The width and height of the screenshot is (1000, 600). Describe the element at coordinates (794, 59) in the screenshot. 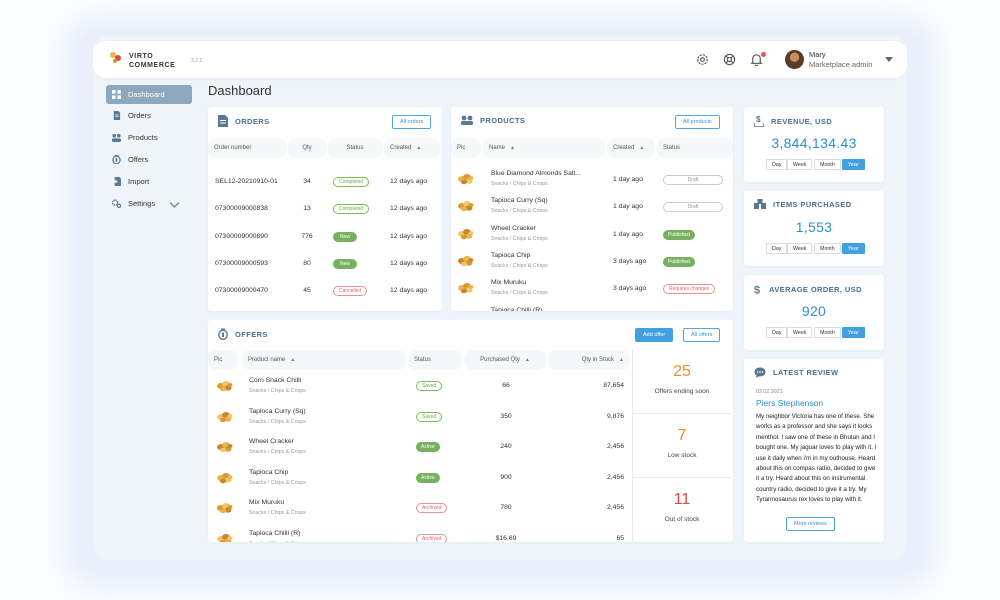

I see `avatar` at that location.